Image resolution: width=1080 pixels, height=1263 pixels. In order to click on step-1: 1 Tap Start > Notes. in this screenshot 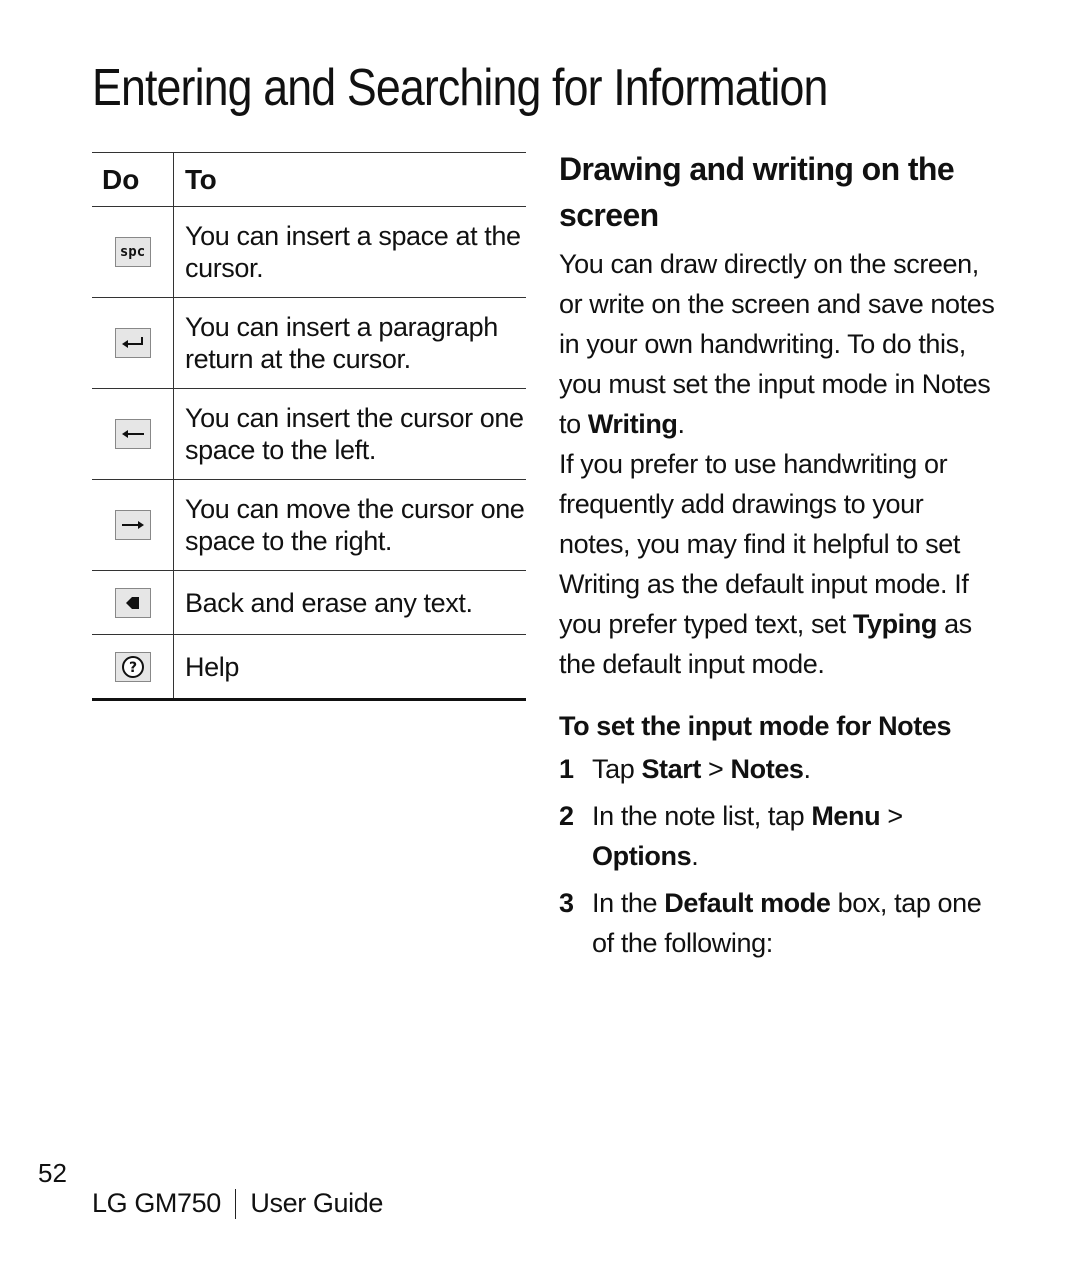, I will do `click(779, 769)`.